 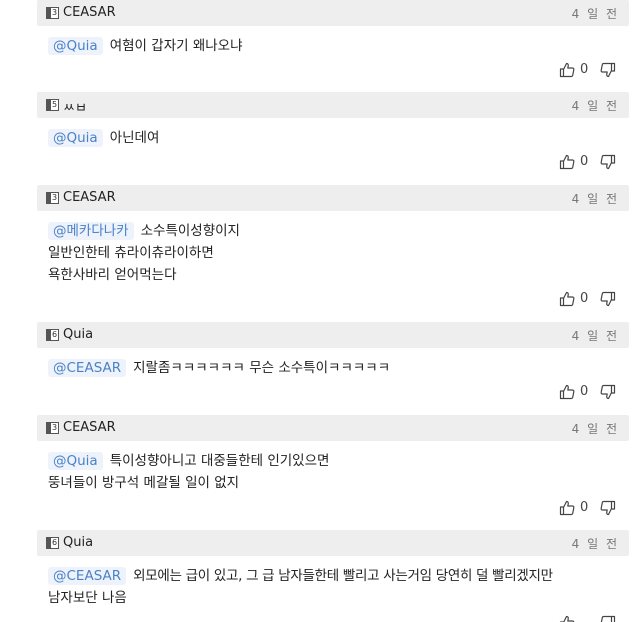 What do you see at coordinates (91, 231) in the screenshot?
I see `mention-link: @메카다나카` at bounding box center [91, 231].